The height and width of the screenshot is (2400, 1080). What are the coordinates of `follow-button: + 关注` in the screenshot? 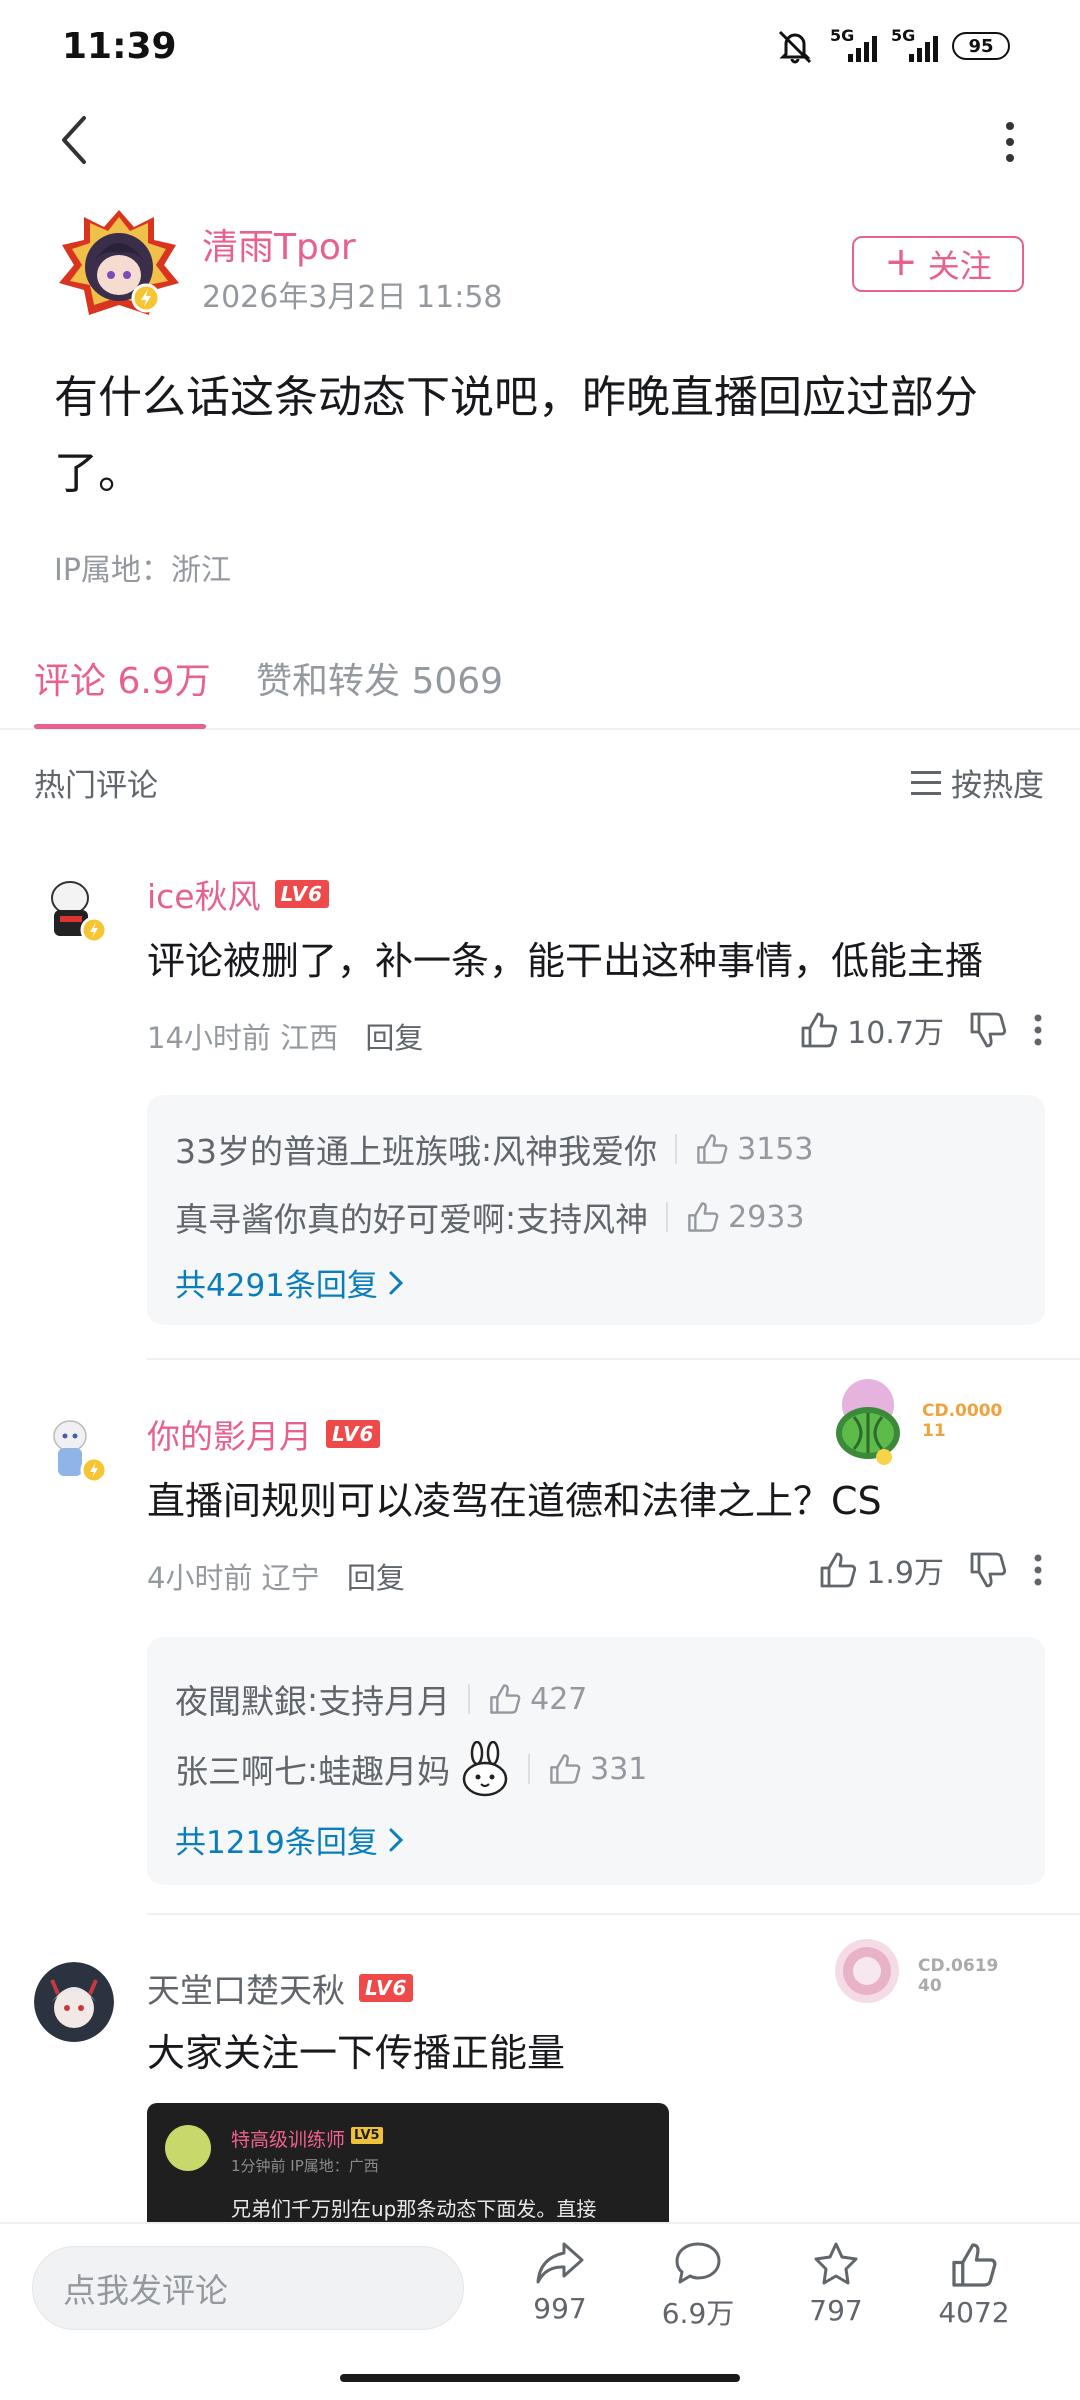 It's located at (938, 264).